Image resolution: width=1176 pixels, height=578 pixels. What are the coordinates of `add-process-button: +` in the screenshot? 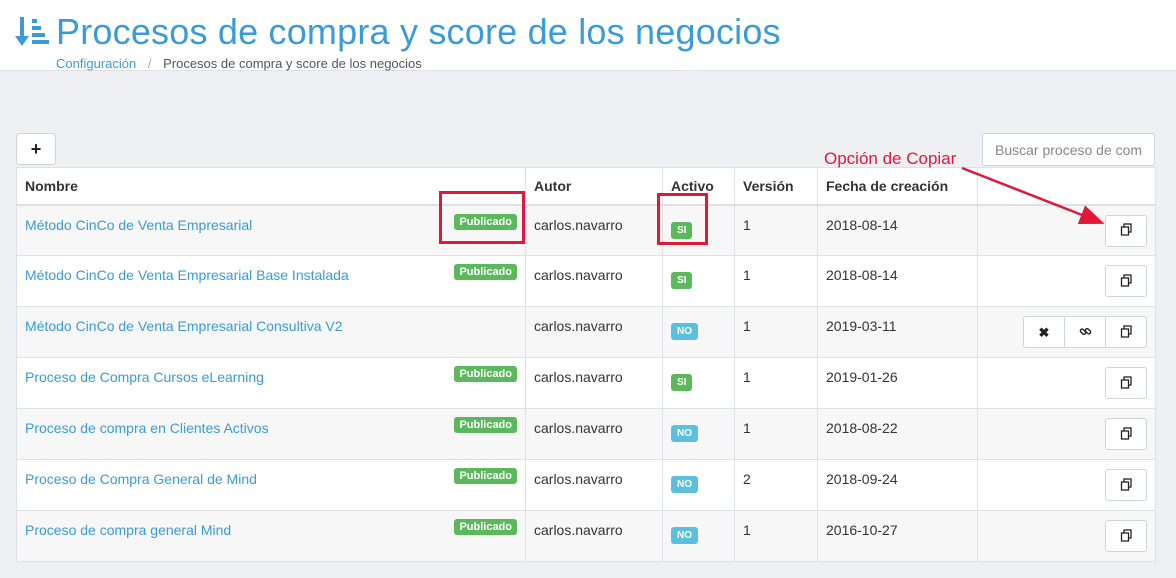 It's located at (36, 149).